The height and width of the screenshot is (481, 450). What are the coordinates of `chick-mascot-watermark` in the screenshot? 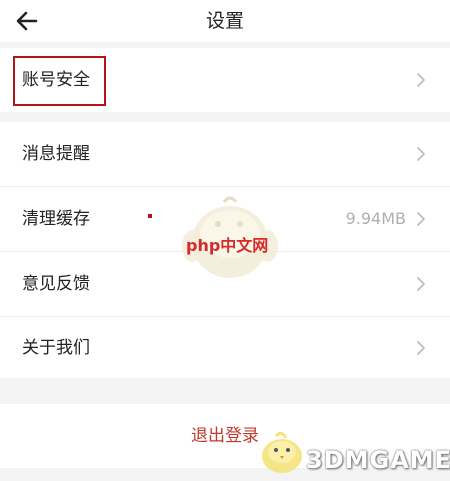 It's located at (282, 452).